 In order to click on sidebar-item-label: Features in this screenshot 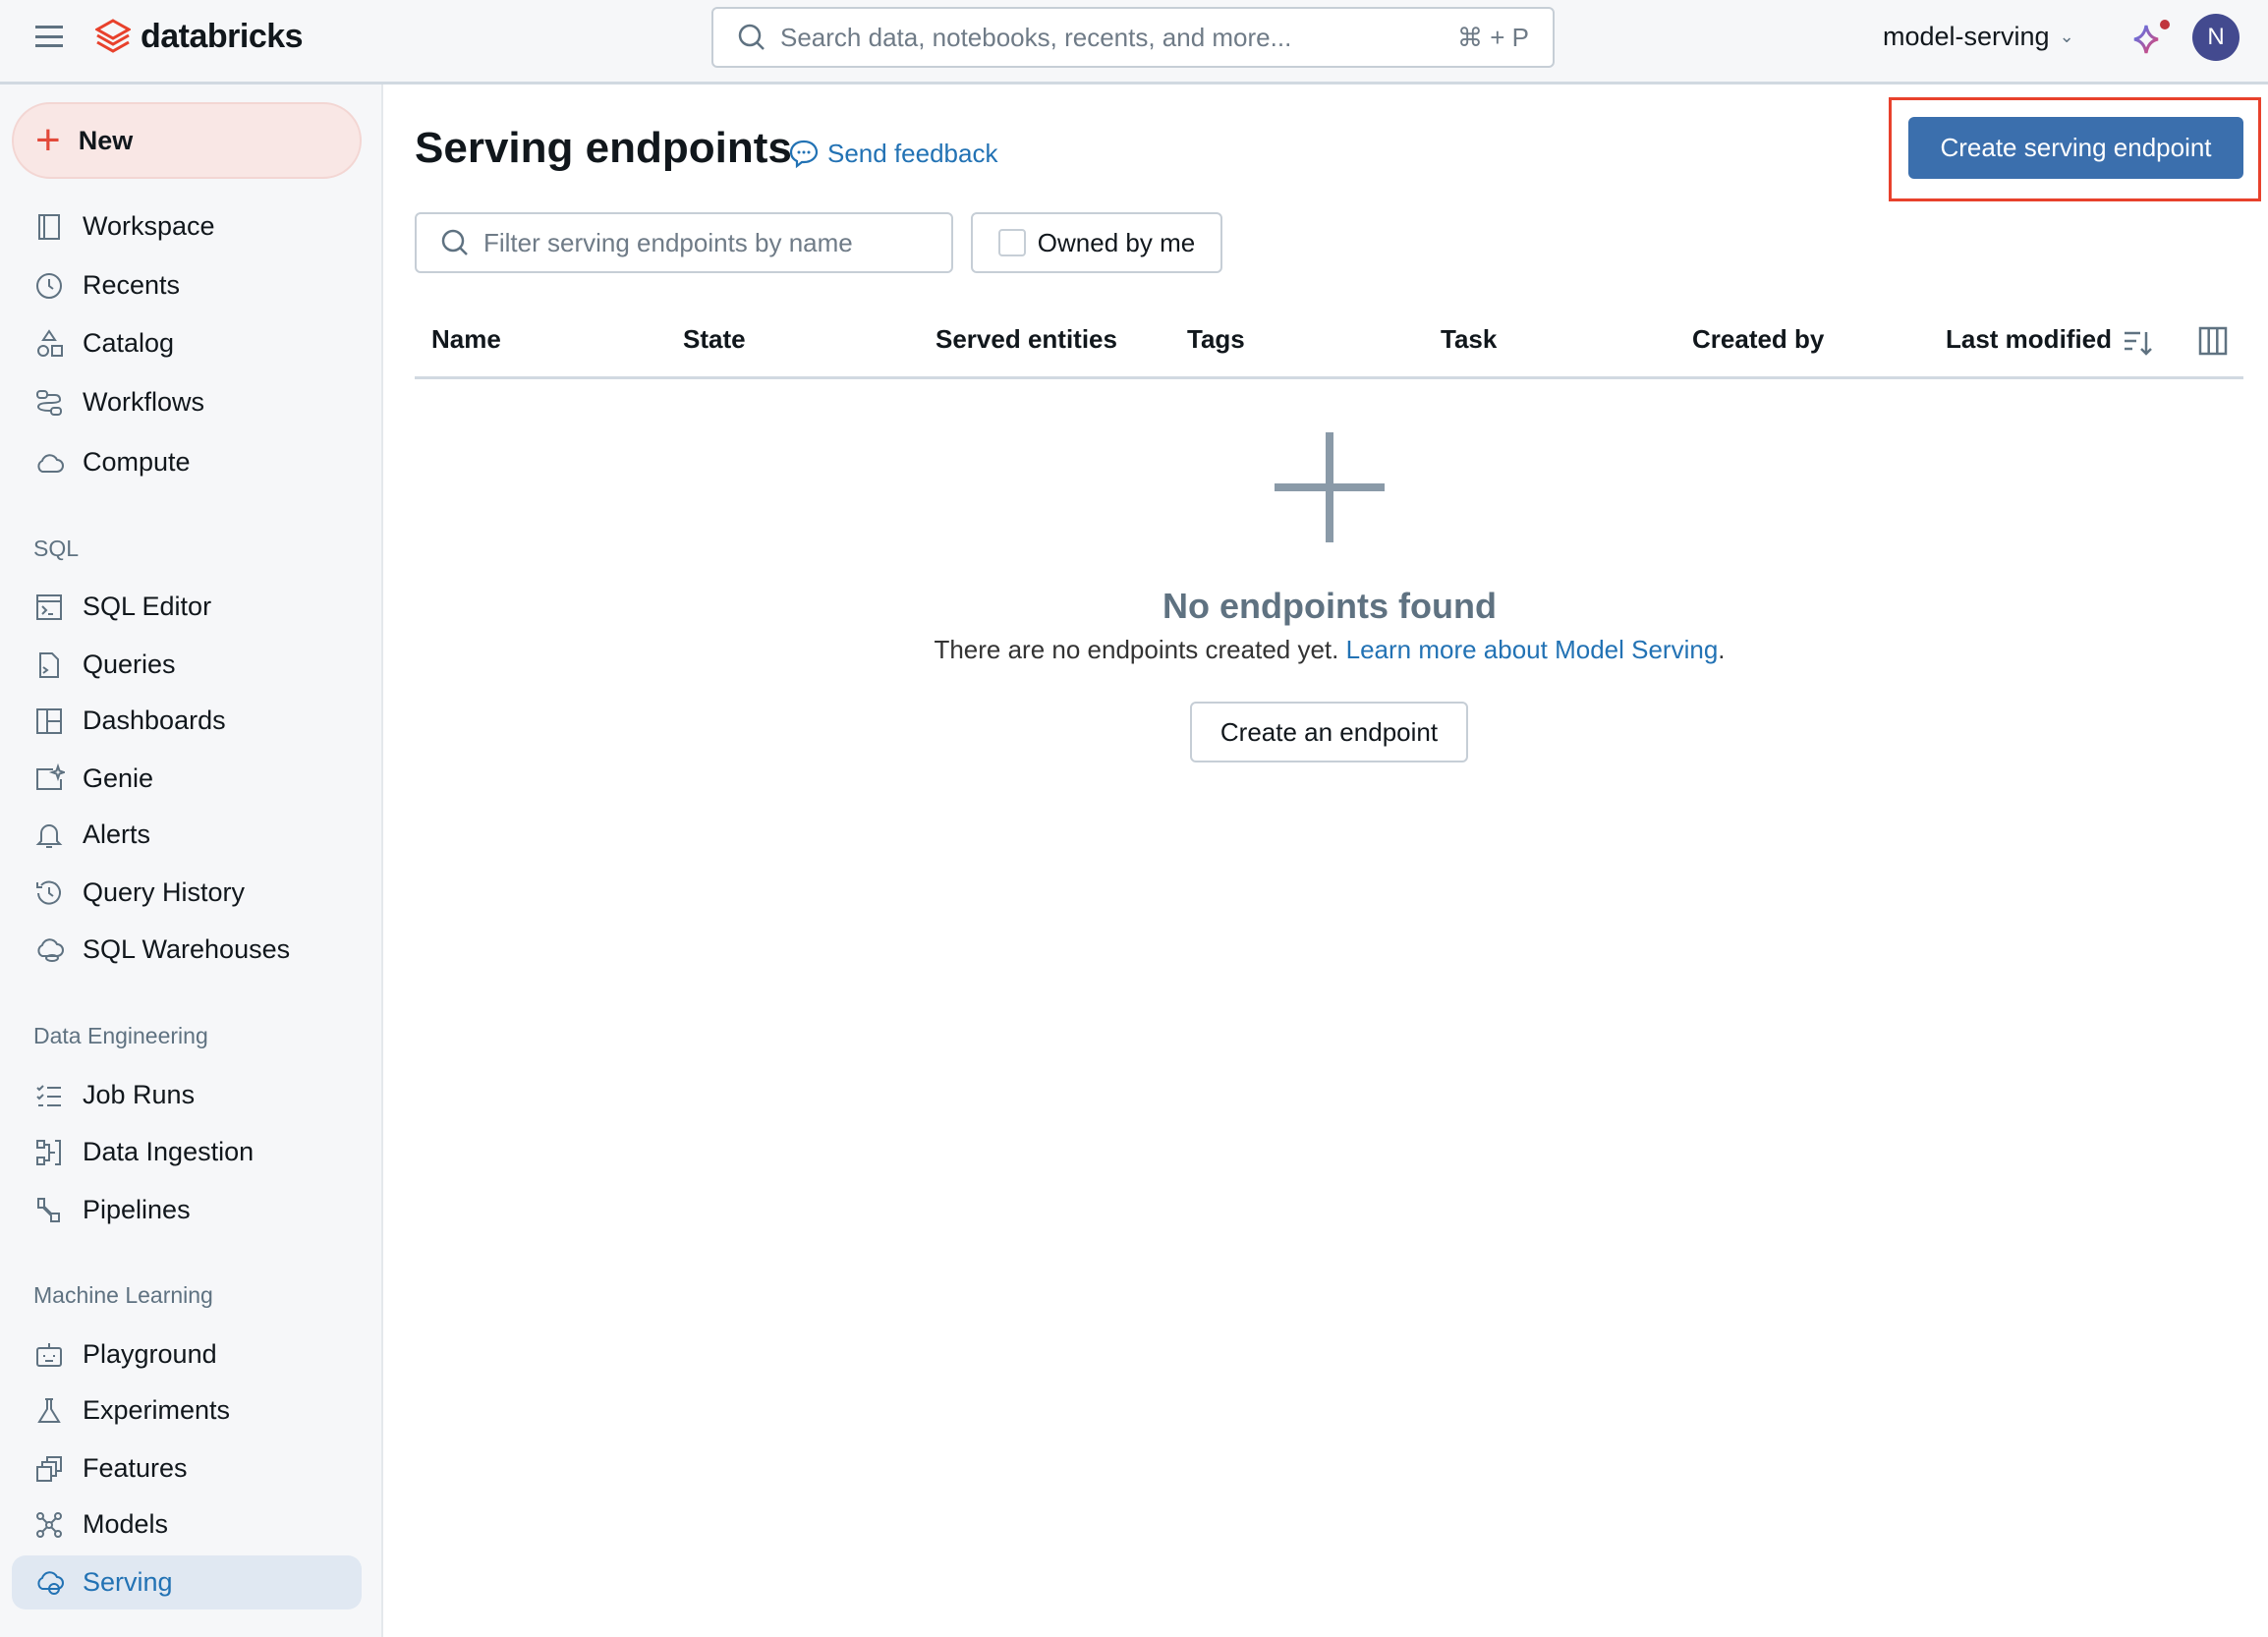, I will do `click(136, 1468)`.